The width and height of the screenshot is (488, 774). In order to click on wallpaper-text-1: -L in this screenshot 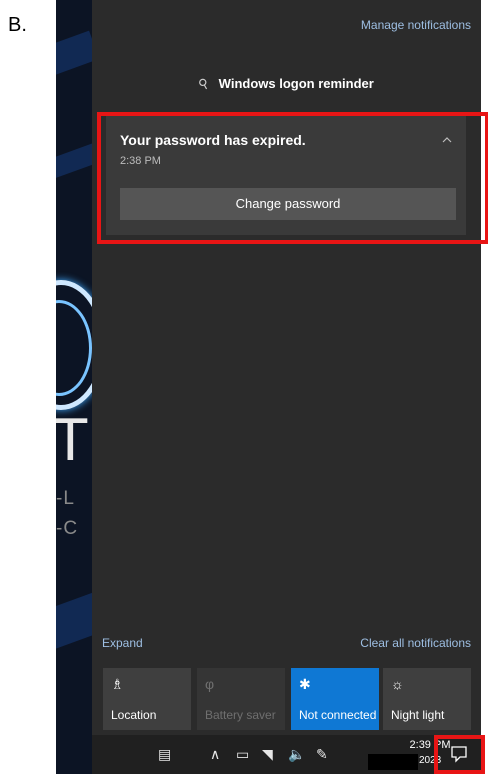, I will do `click(65, 498)`.